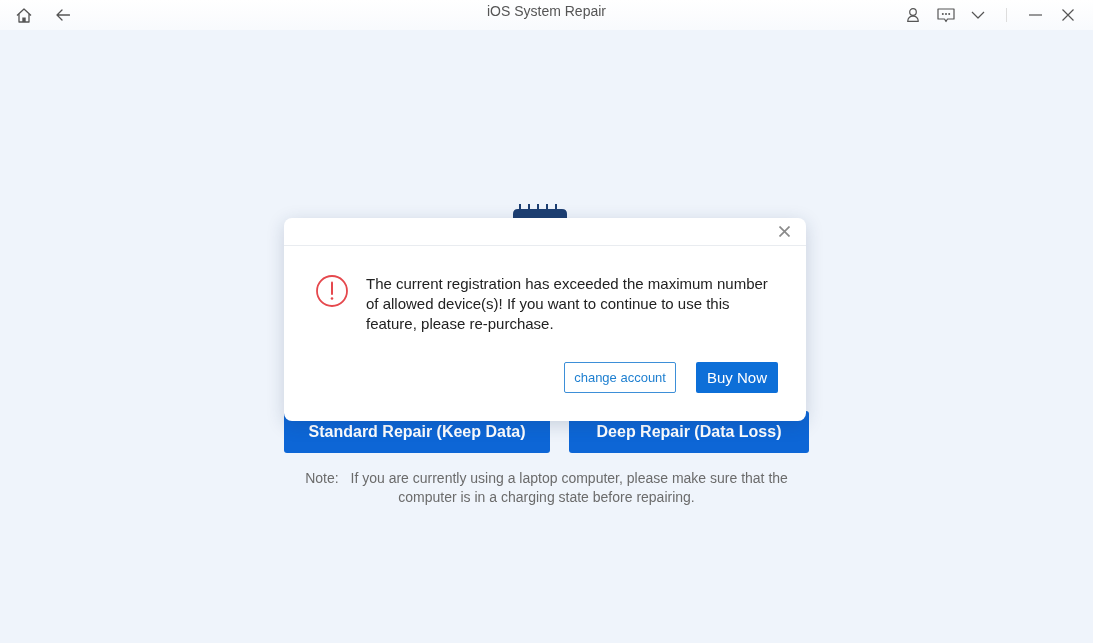 The image size is (1093, 643). Describe the element at coordinates (567, 304) in the screenshot. I see `dialog-message: The current registration has exceeded the maximum number of allowed device(s)! If you want to continue to use this feature, please re-purchase.` at that location.